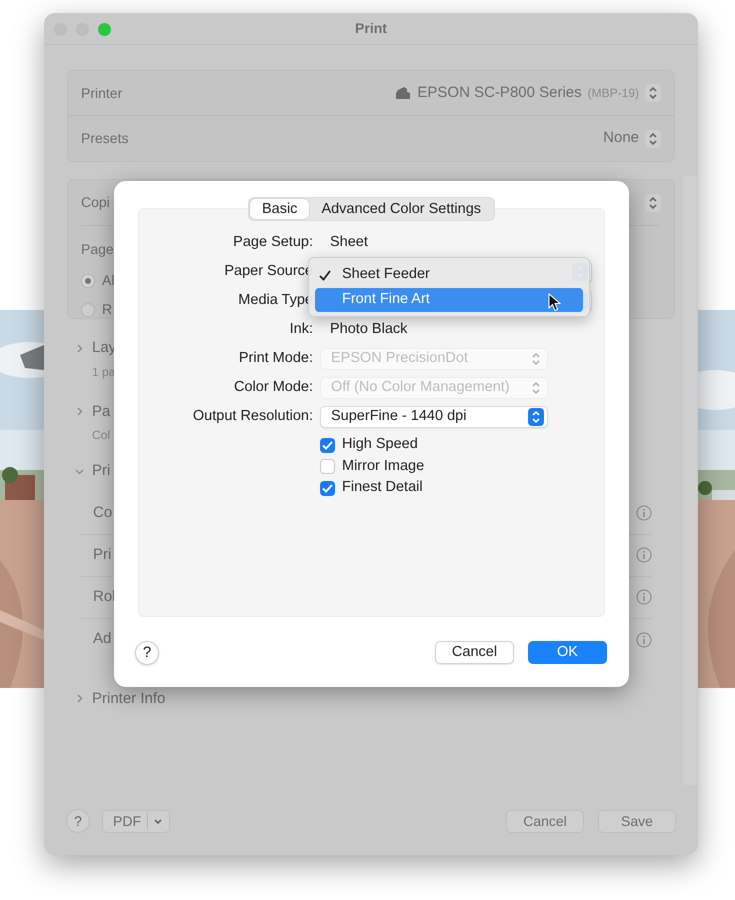 The image size is (735, 900). What do you see at coordinates (383, 466) in the screenshot?
I see `checkbox-label: Mirror Image` at bounding box center [383, 466].